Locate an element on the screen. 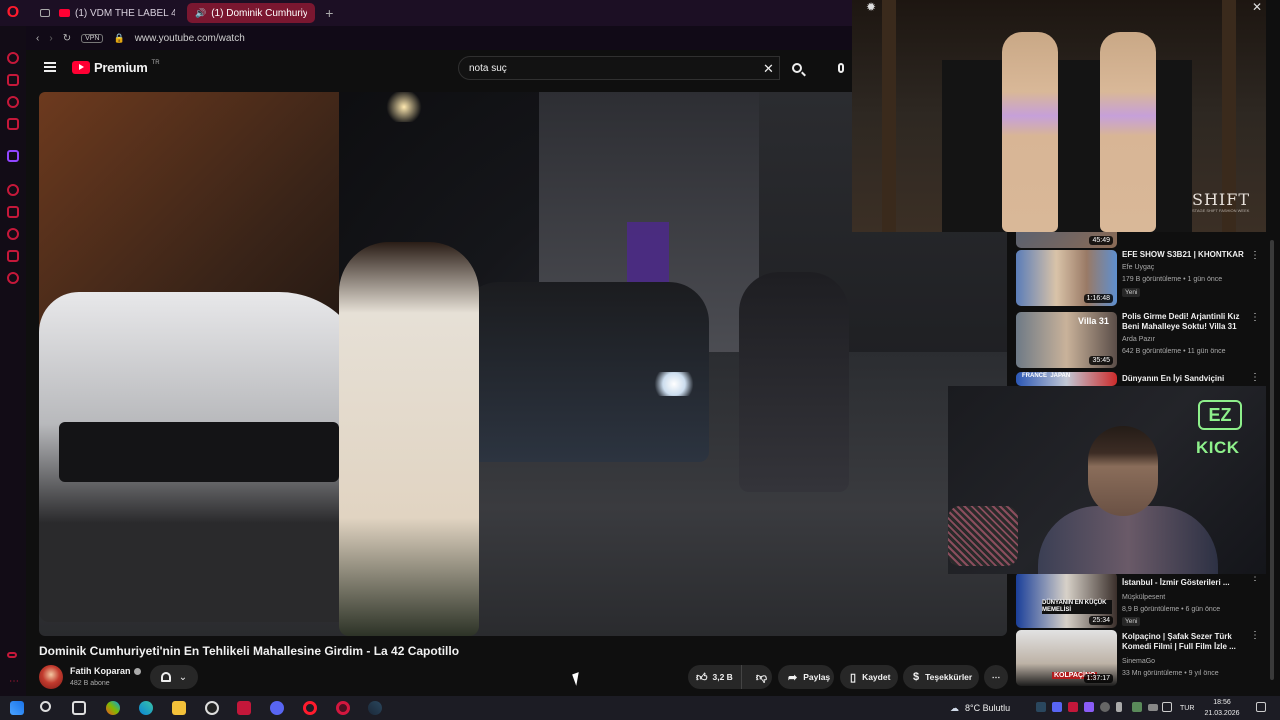  tray-discord-icon is located at coordinates (1057, 707).